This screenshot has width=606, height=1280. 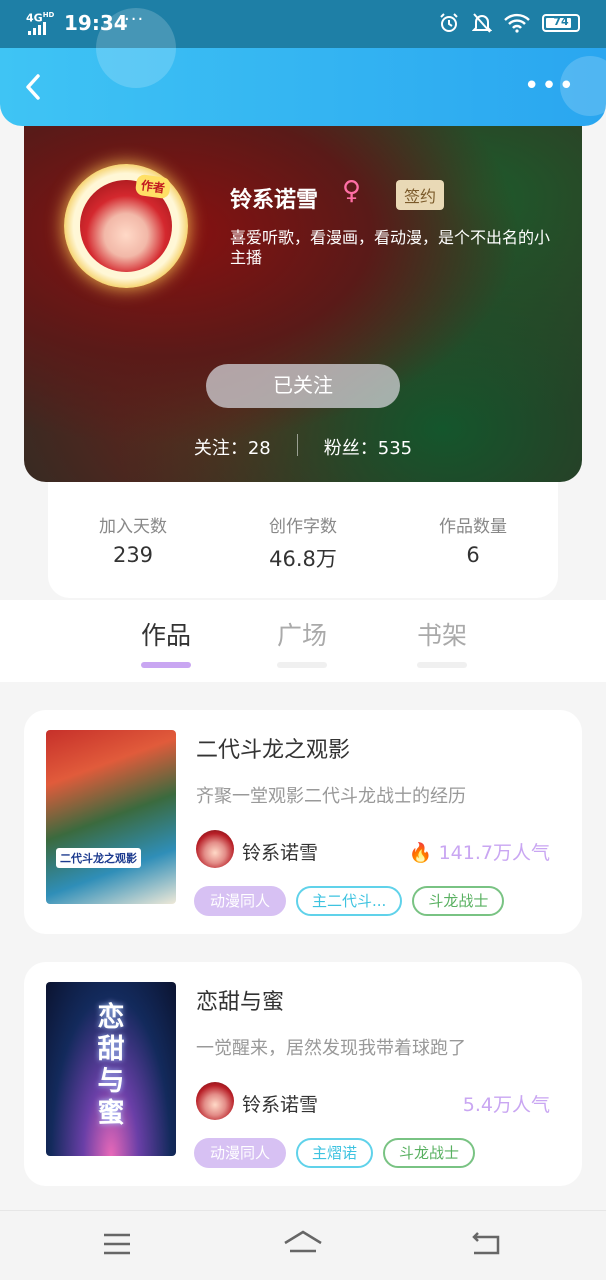 What do you see at coordinates (473, 555) in the screenshot?
I see `stat-value: 6` at bounding box center [473, 555].